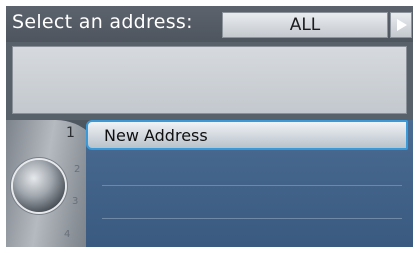 This screenshot has height=253, width=419. What do you see at coordinates (247, 135) in the screenshot?
I see `list-item-new-address: New Address` at bounding box center [247, 135].